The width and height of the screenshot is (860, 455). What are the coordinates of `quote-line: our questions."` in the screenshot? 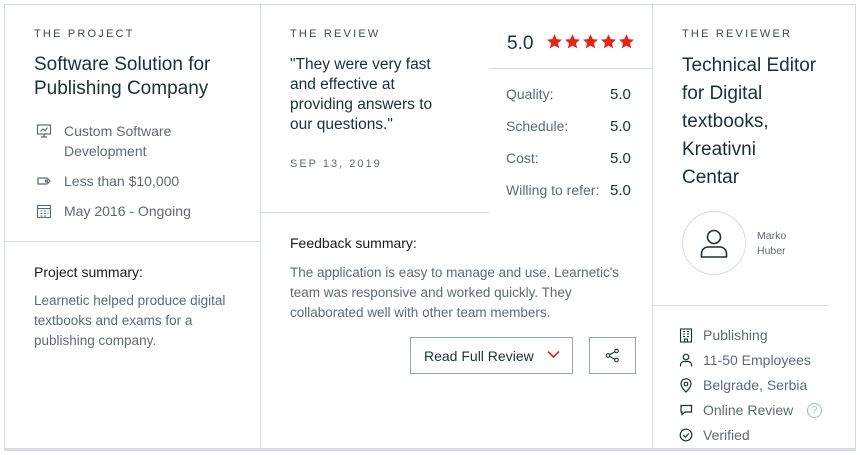 It's located at (341, 124).